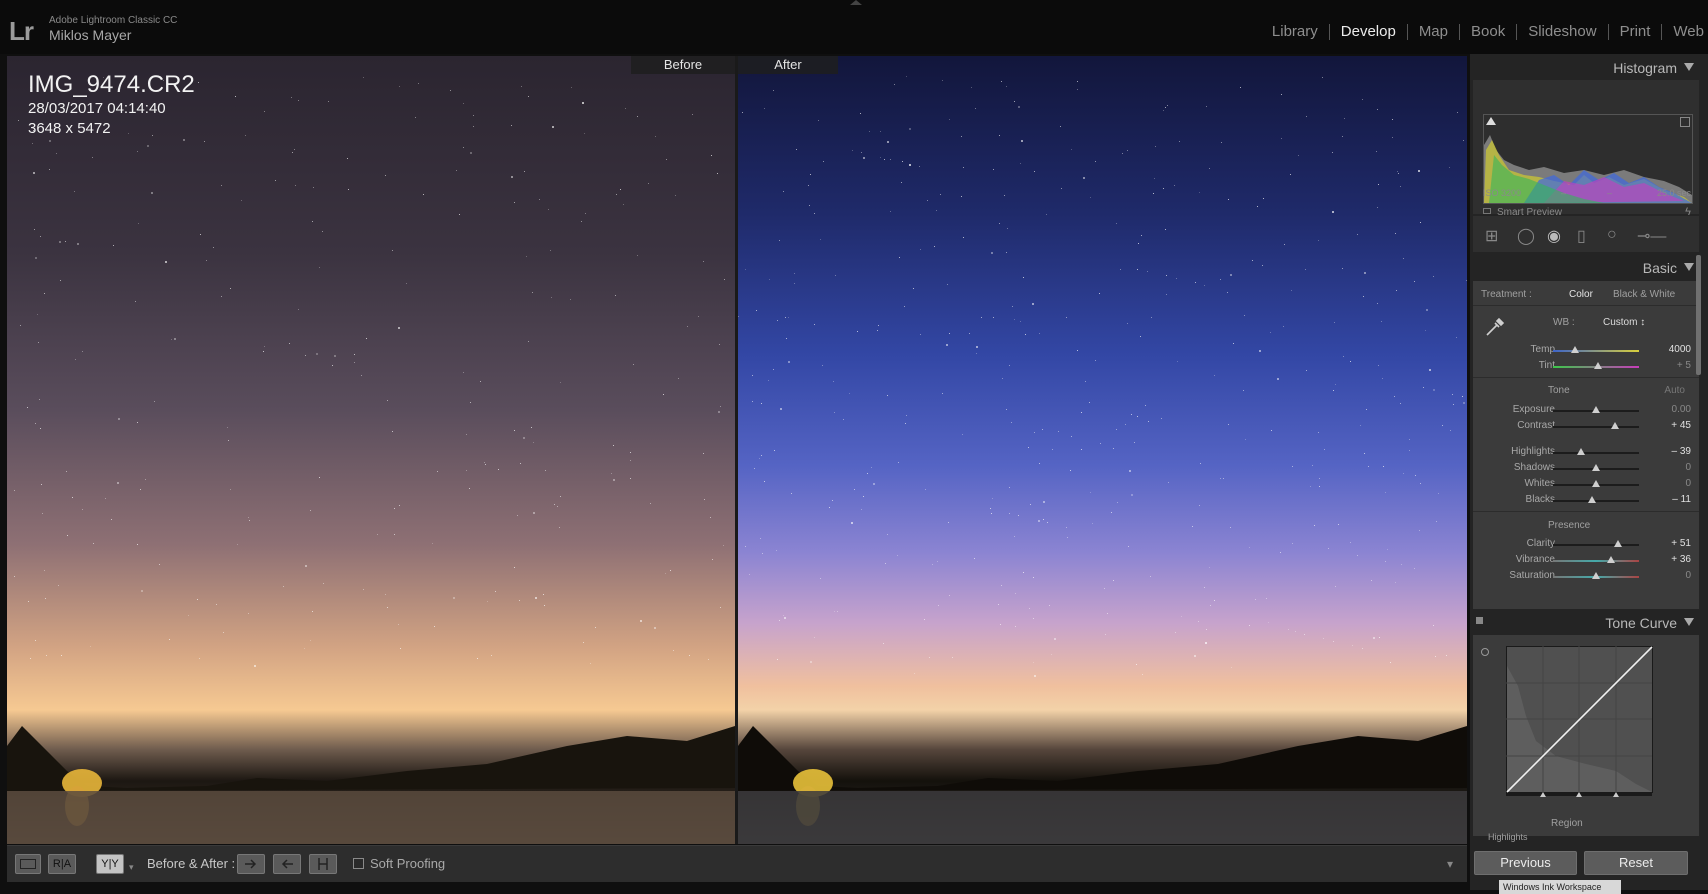 This screenshot has width=1708, height=894. Describe the element at coordinates (1485, 652) in the screenshot. I see `targeted-adjustment-icon` at that location.